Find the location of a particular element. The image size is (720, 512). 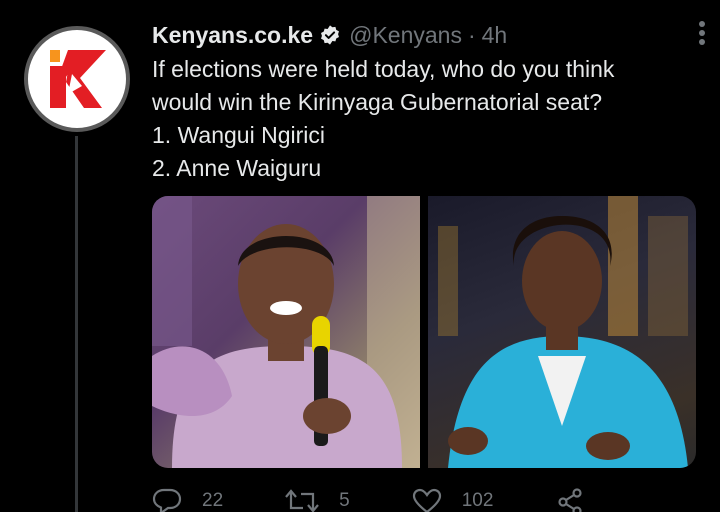

retweet-count: 5 is located at coordinates (344, 500).